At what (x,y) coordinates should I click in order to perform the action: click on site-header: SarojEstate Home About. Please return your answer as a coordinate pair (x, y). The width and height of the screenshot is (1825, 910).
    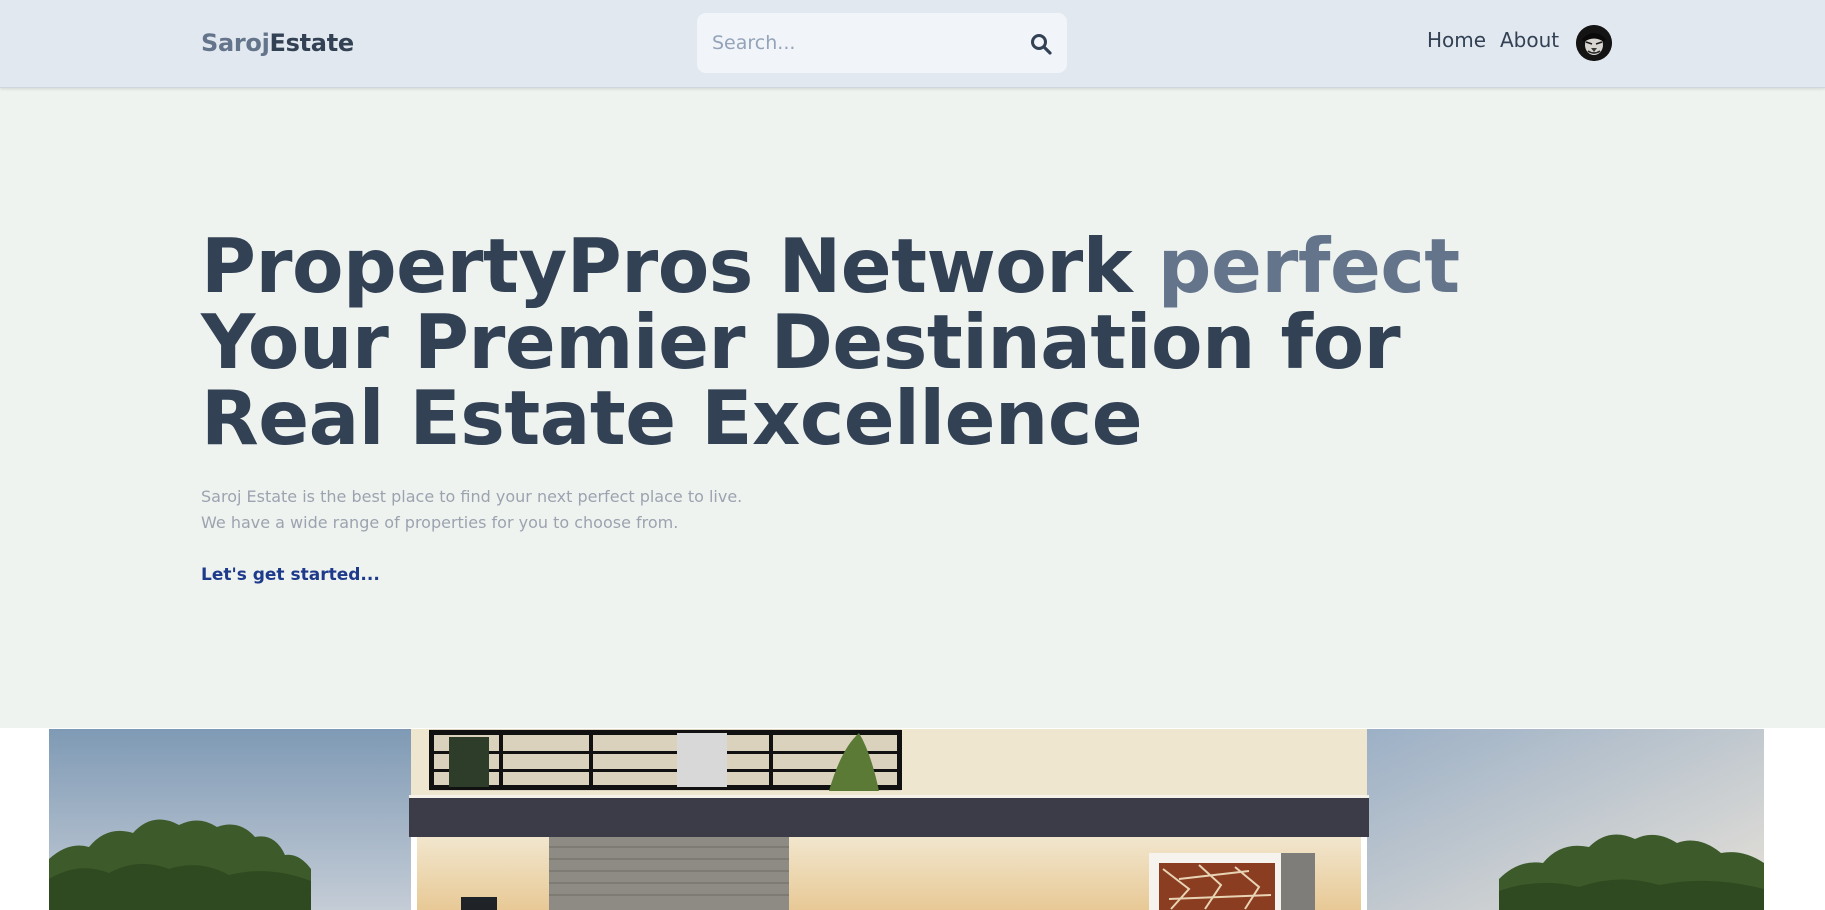
    Looking at the image, I should click on (912, 44).